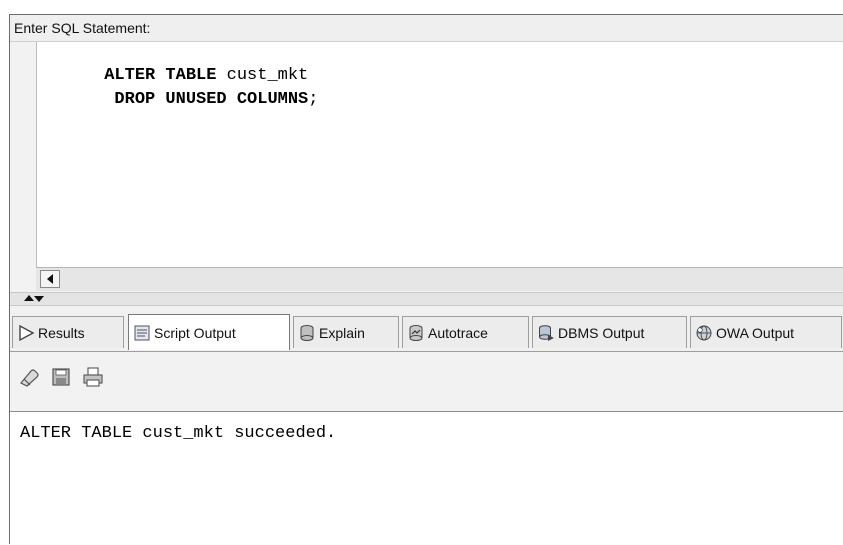 The image size is (843, 545). What do you see at coordinates (206, 99) in the screenshot?
I see `sql-keyword: DROP UNUSED COLUMNS` at bounding box center [206, 99].